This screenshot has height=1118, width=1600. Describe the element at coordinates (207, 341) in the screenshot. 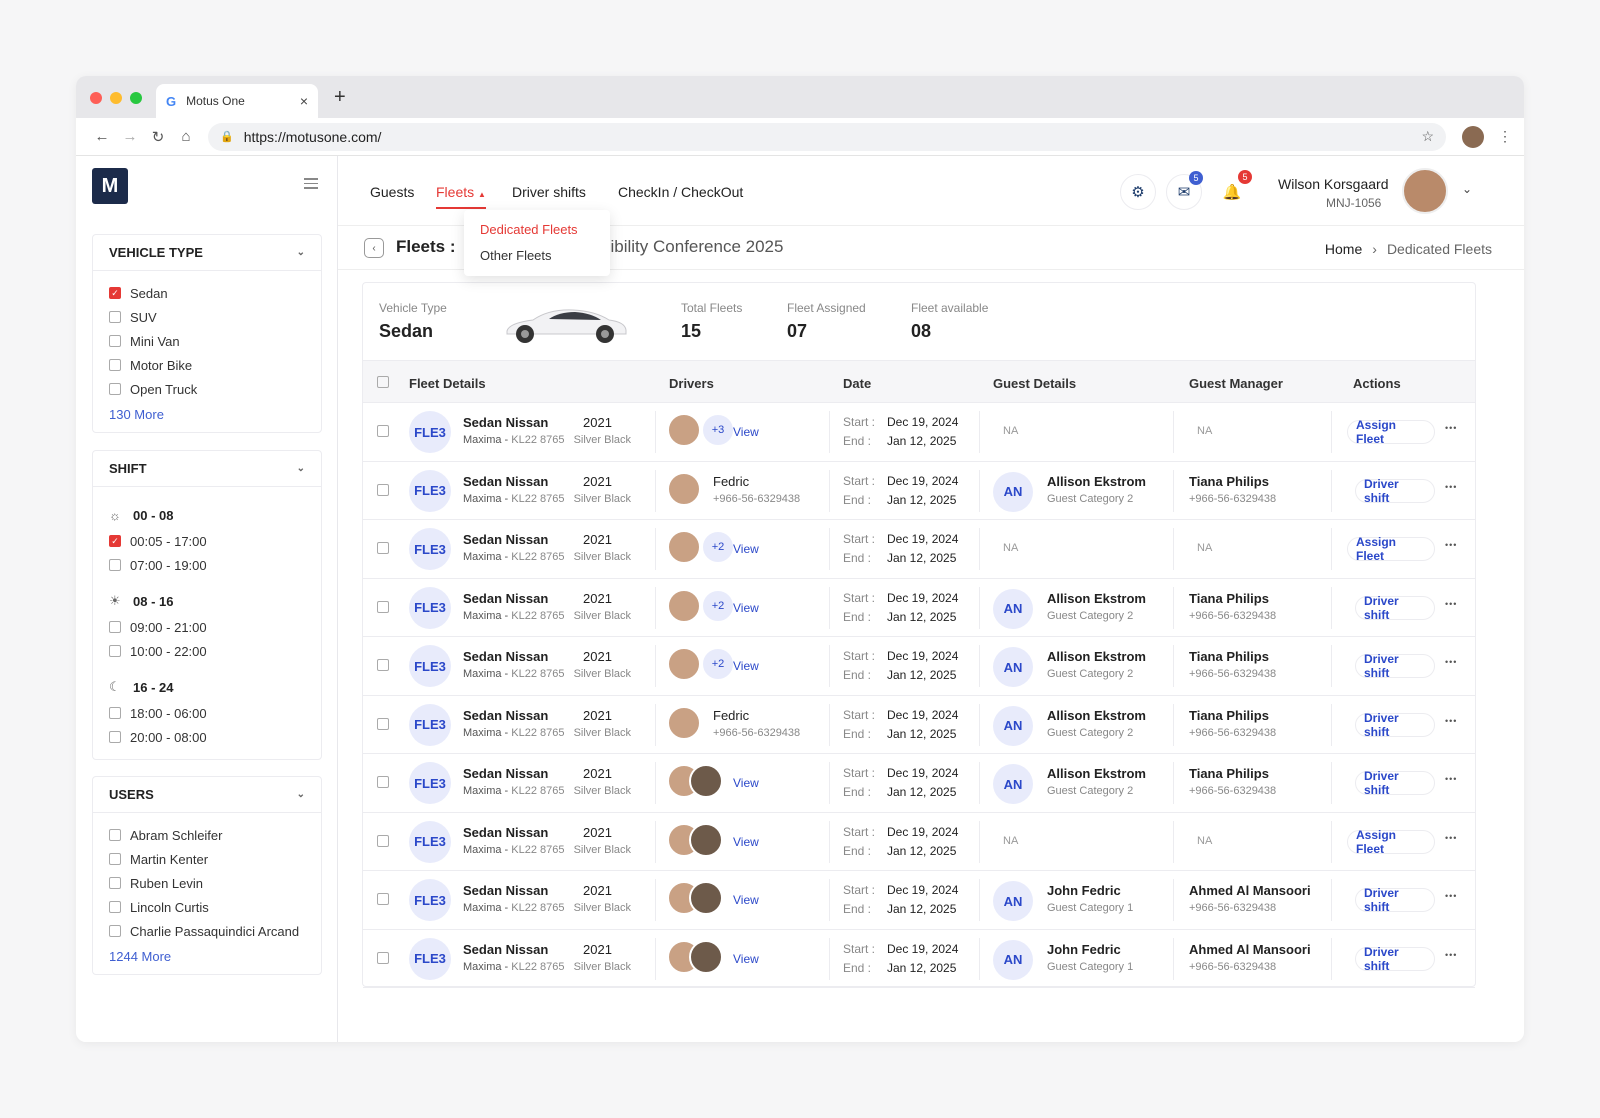

I see `filter-option: Mini Van` at that location.